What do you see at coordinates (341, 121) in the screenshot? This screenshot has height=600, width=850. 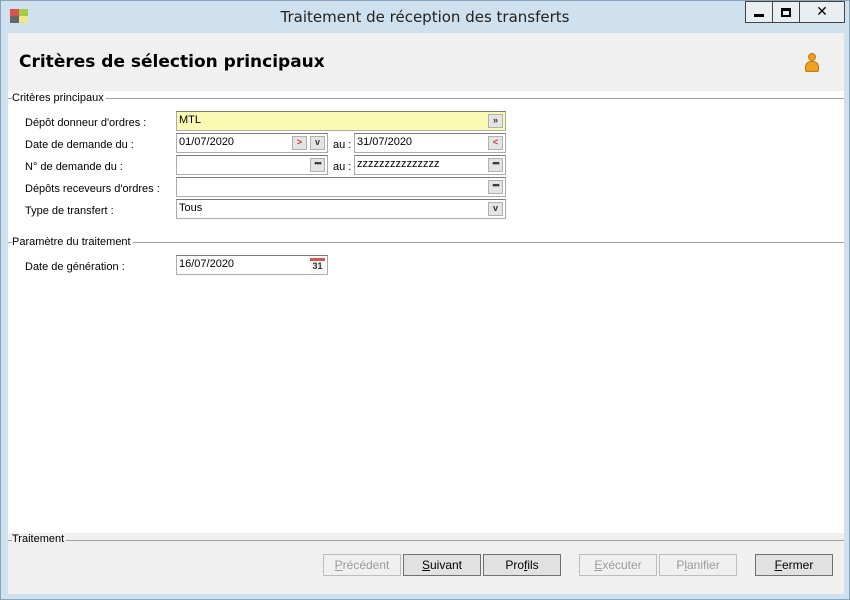 I see `depot-donneur-field: MTL »` at bounding box center [341, 121].